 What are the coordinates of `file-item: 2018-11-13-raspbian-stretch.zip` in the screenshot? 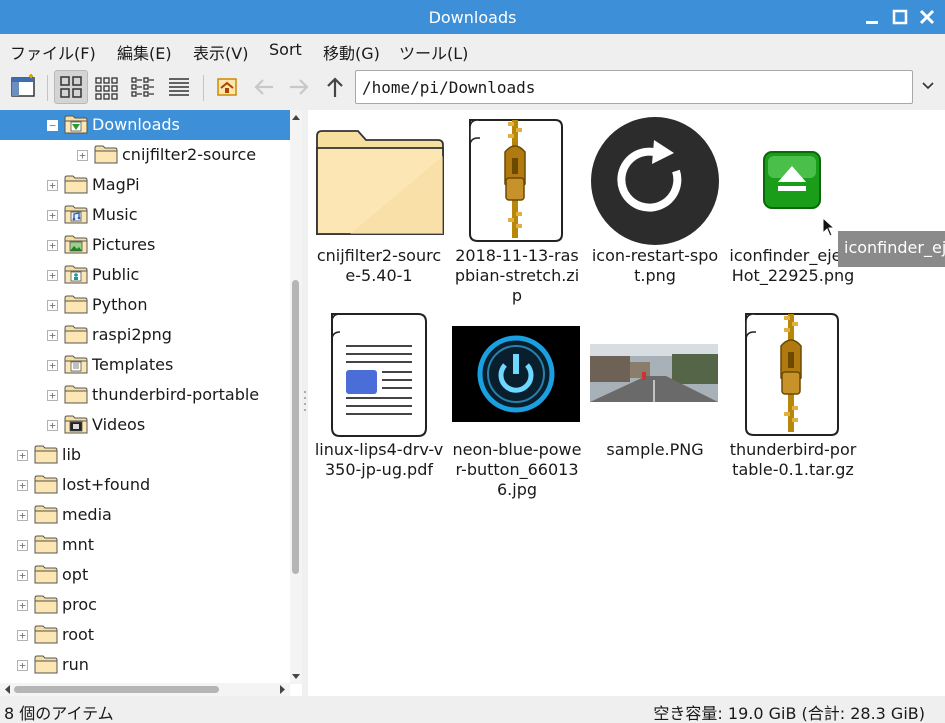 It's located at (517, 211).